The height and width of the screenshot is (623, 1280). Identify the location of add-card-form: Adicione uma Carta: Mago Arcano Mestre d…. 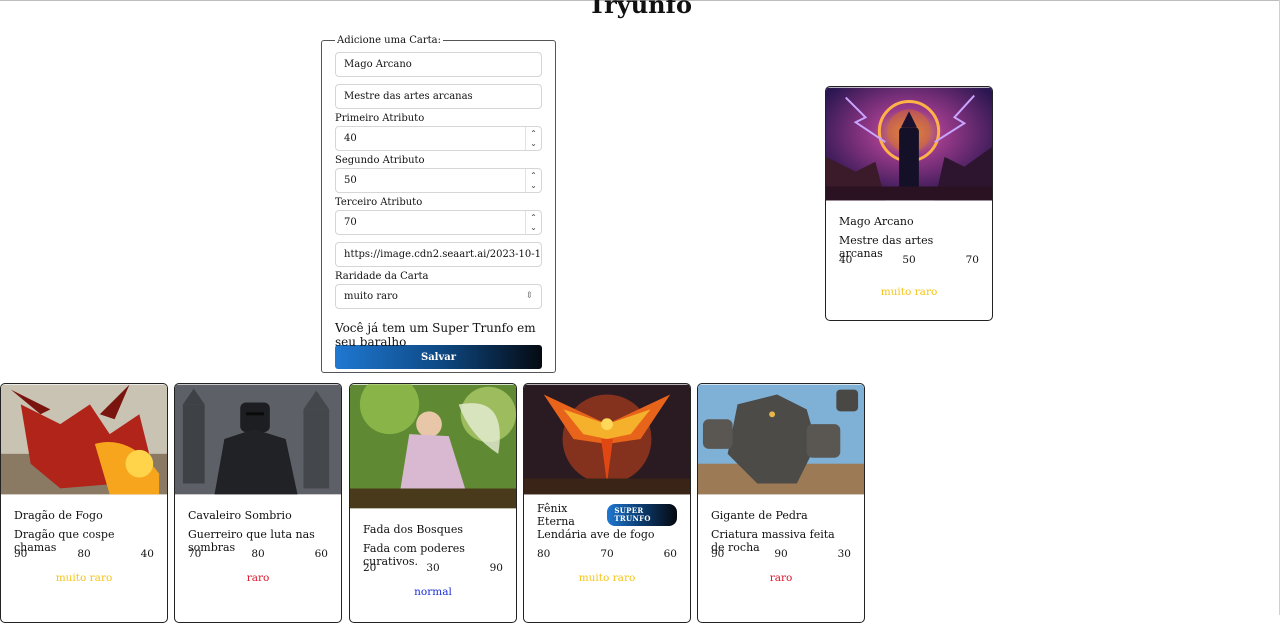
(438, 204).